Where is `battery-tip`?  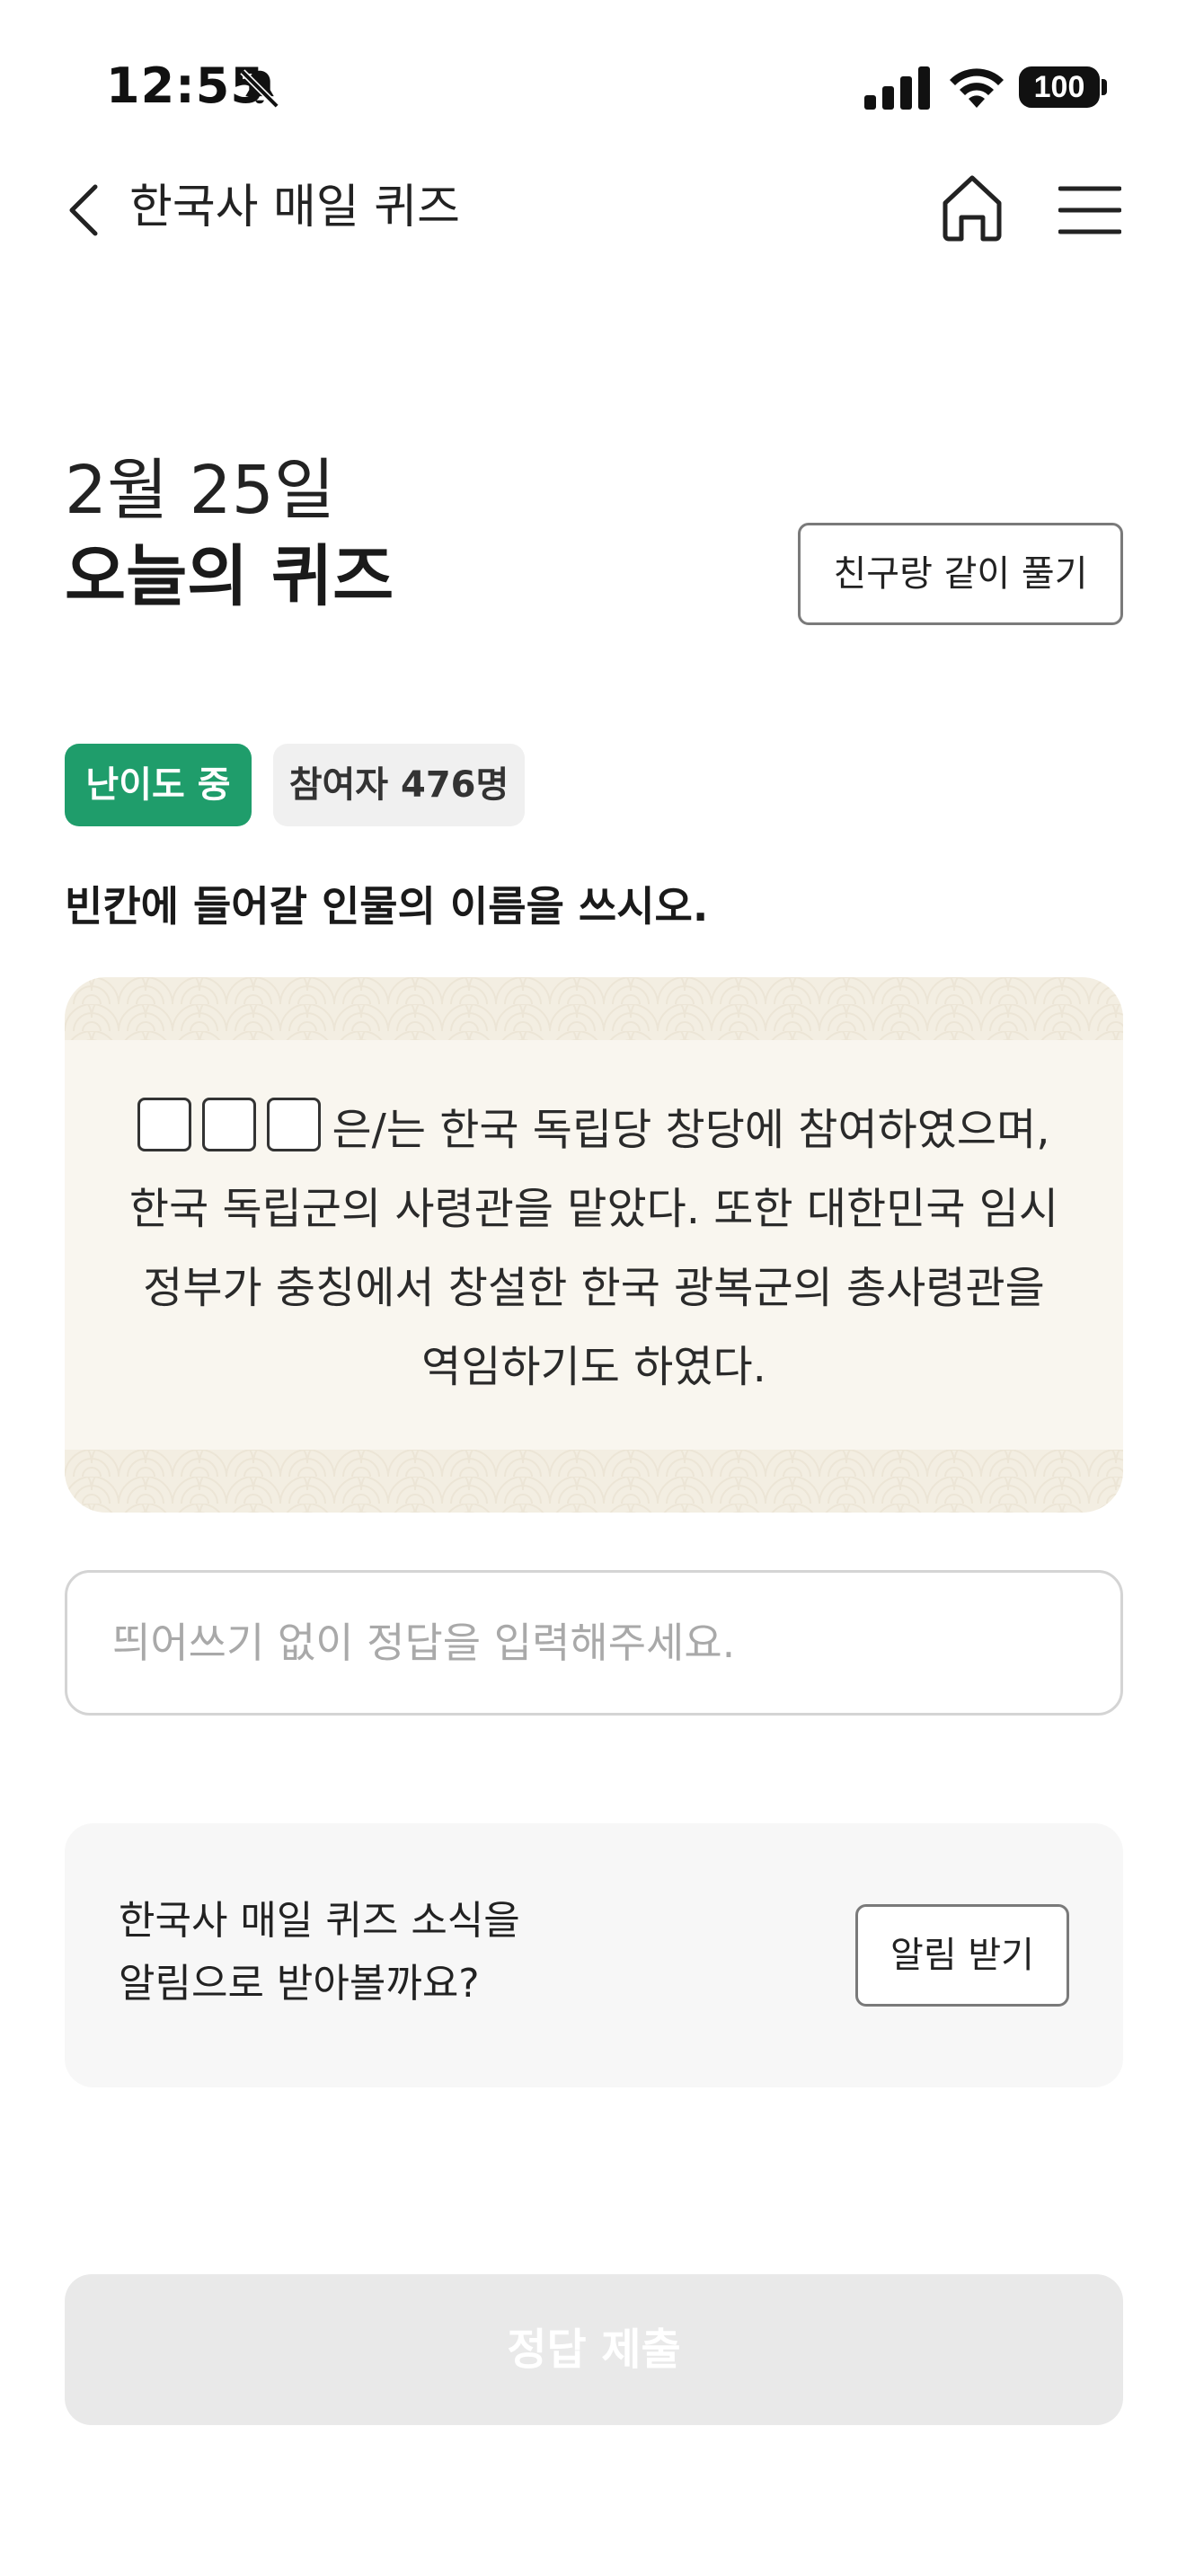
battery-tip is located at coordinates (1104, 87).